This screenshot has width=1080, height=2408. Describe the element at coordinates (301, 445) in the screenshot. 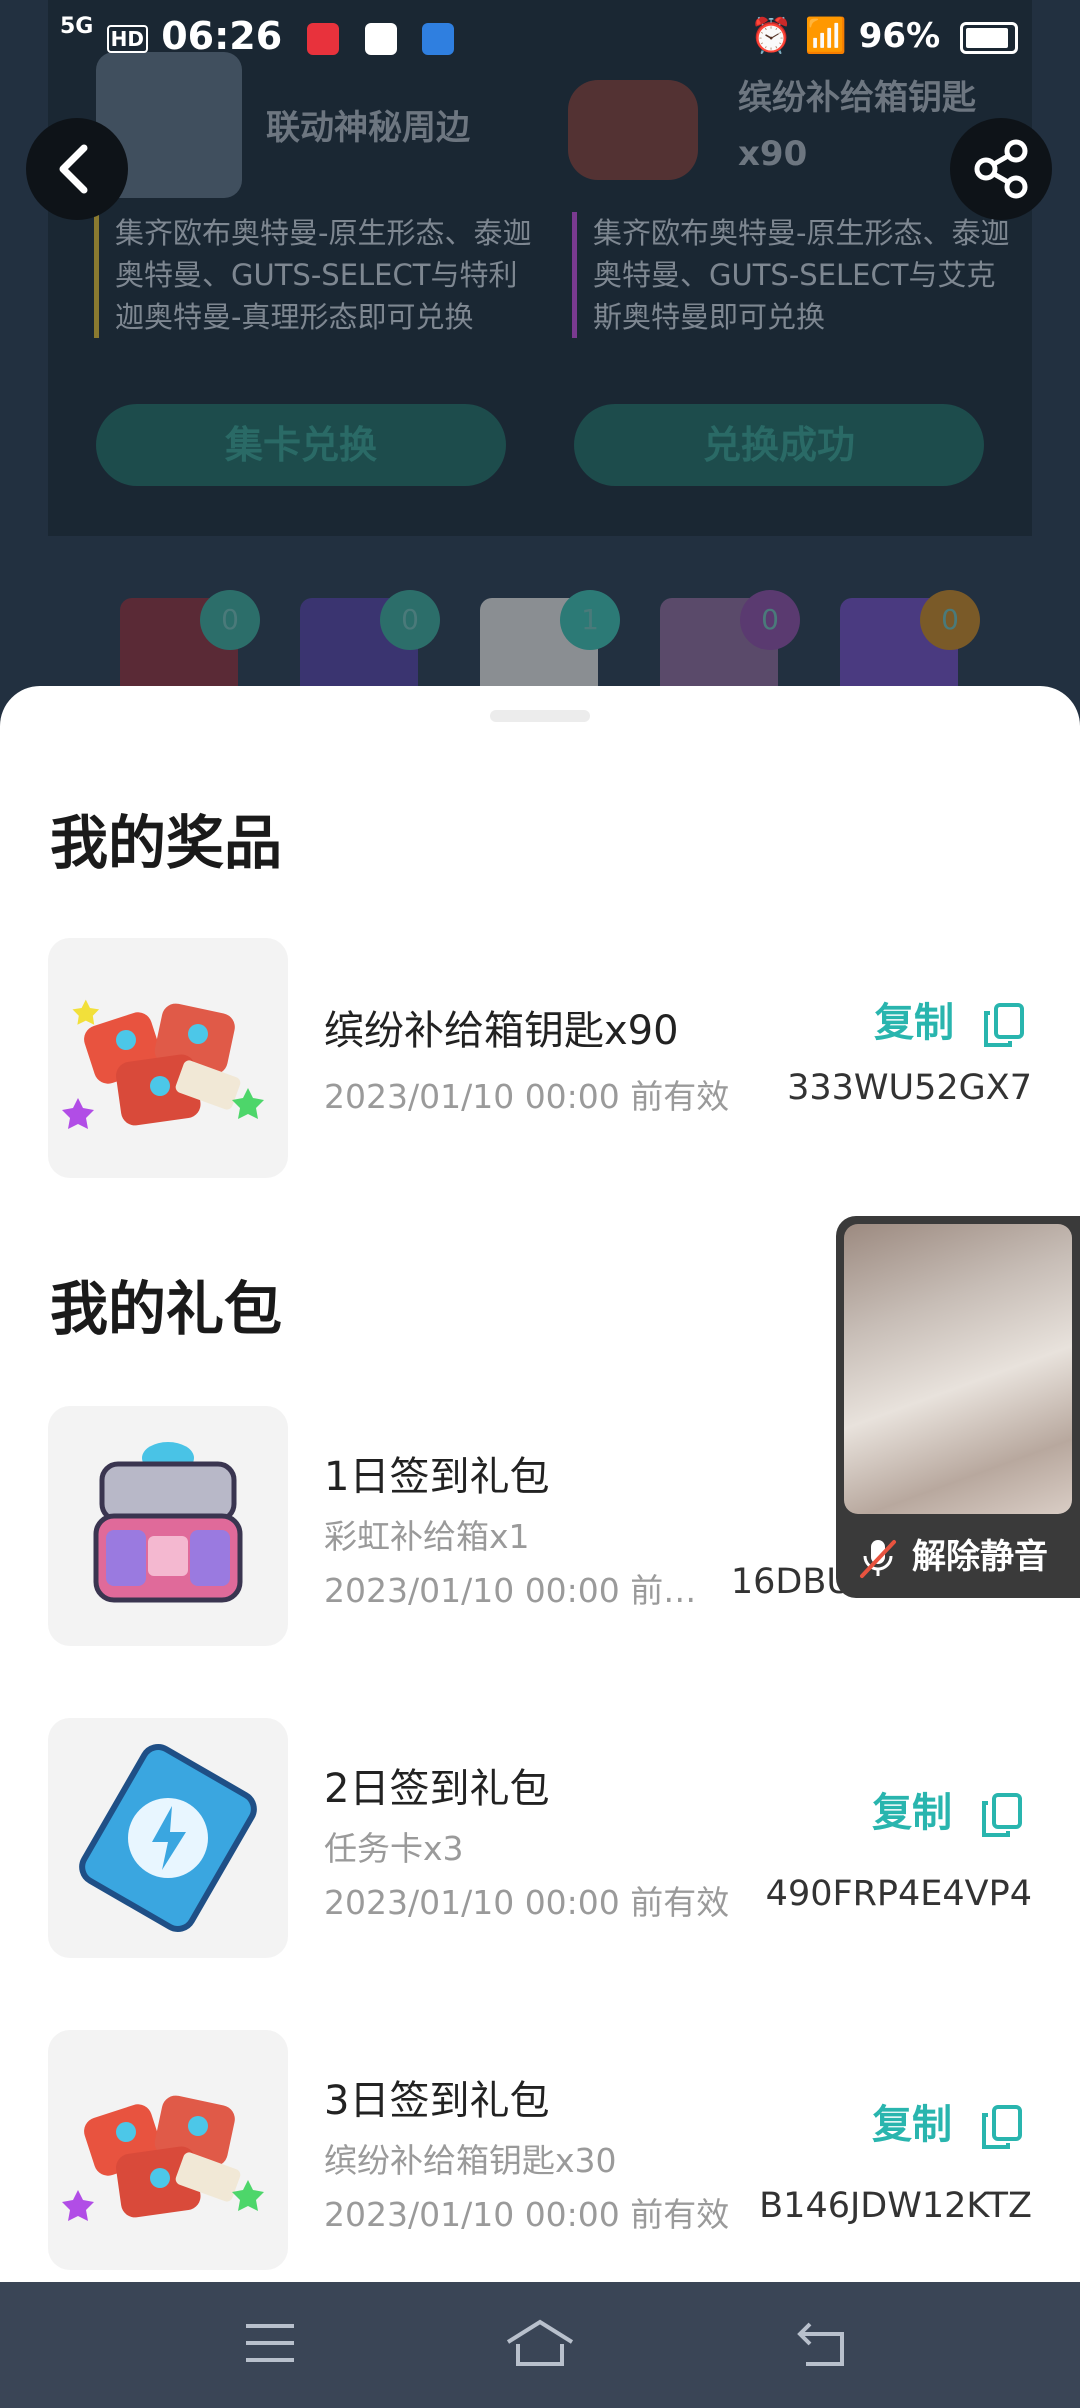

I see `collect-exchange-button: 集卡兑换` at that location.